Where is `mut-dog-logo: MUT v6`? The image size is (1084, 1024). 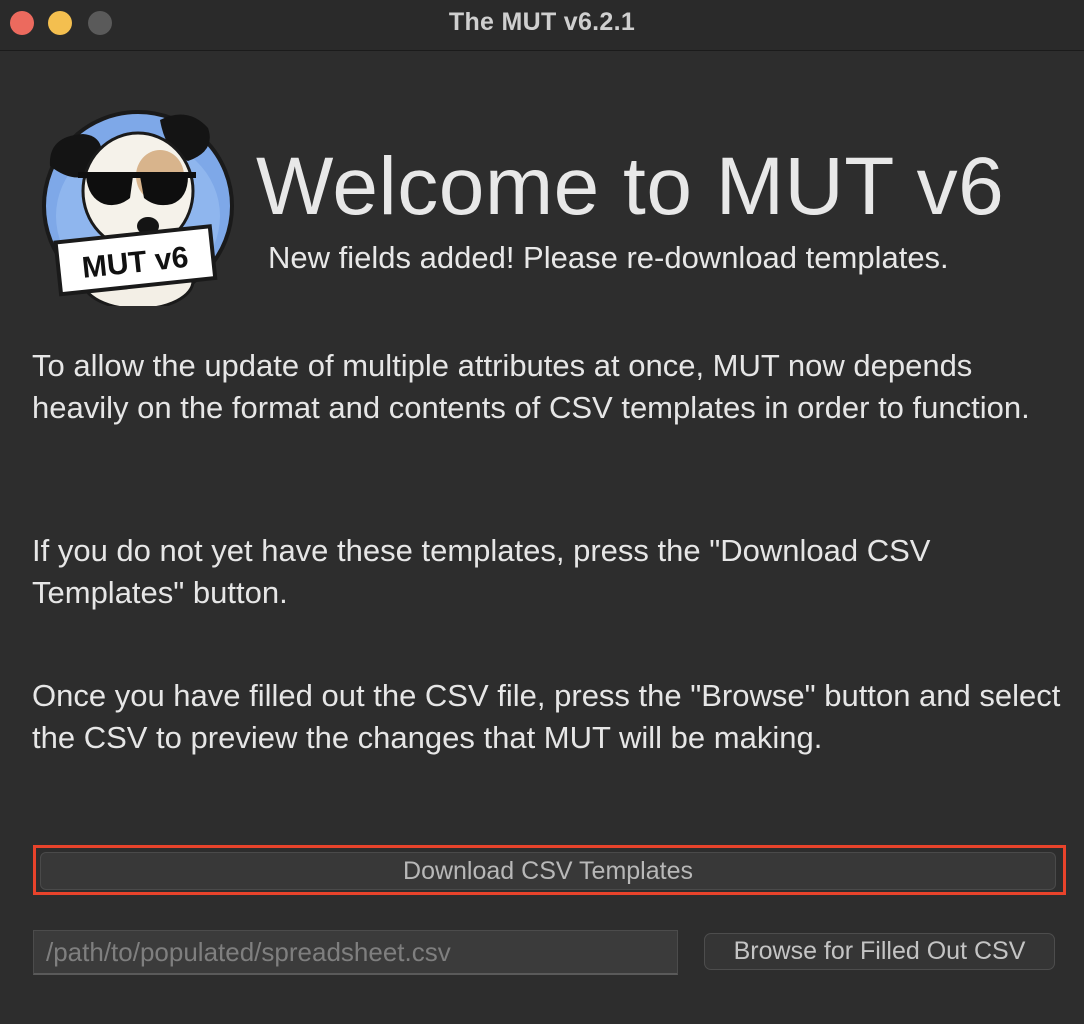 mut-dog-logo: MUT v6 is located at coordinates (138, 208).